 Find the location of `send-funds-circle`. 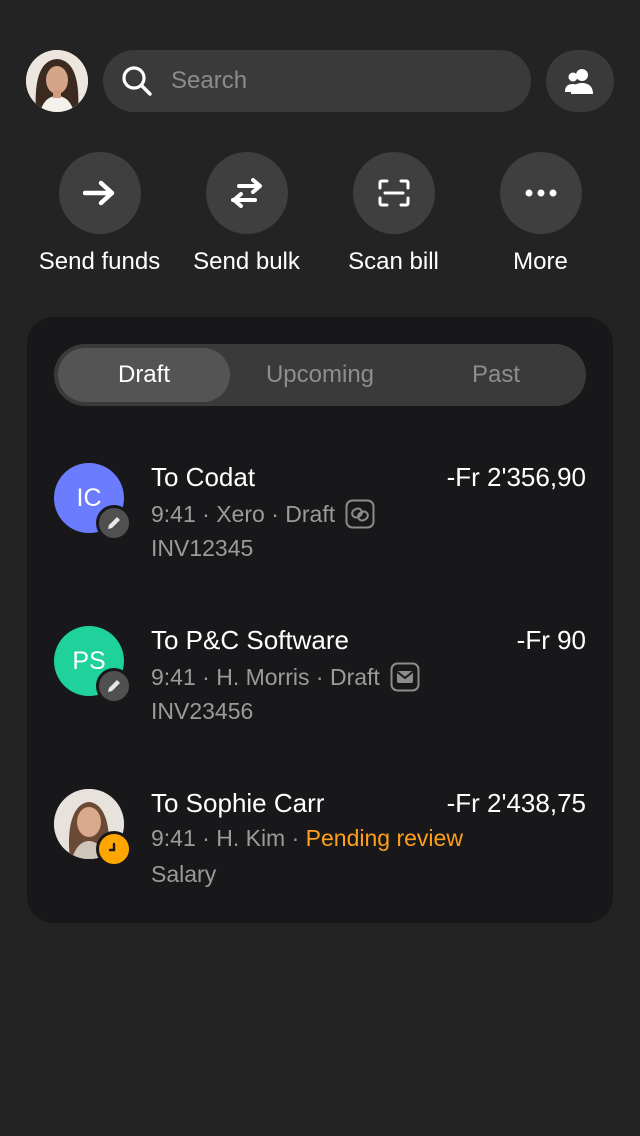

send-funds-circle is located at coordinates (99, 193).